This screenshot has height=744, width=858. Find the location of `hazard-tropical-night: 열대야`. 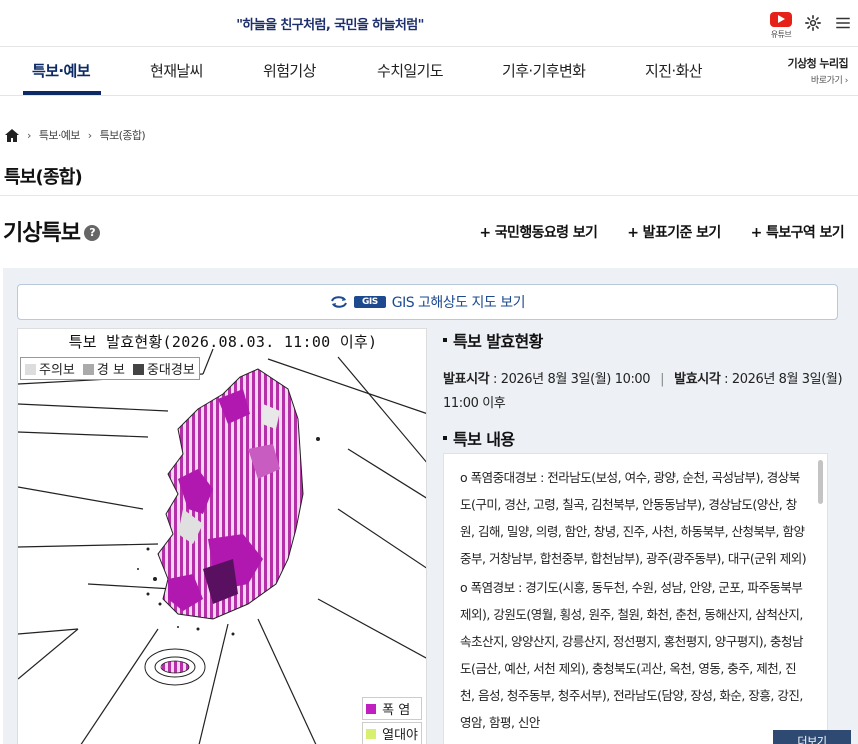

hazard-tropical-night: 열대야 is located at coordinates (392, 733).